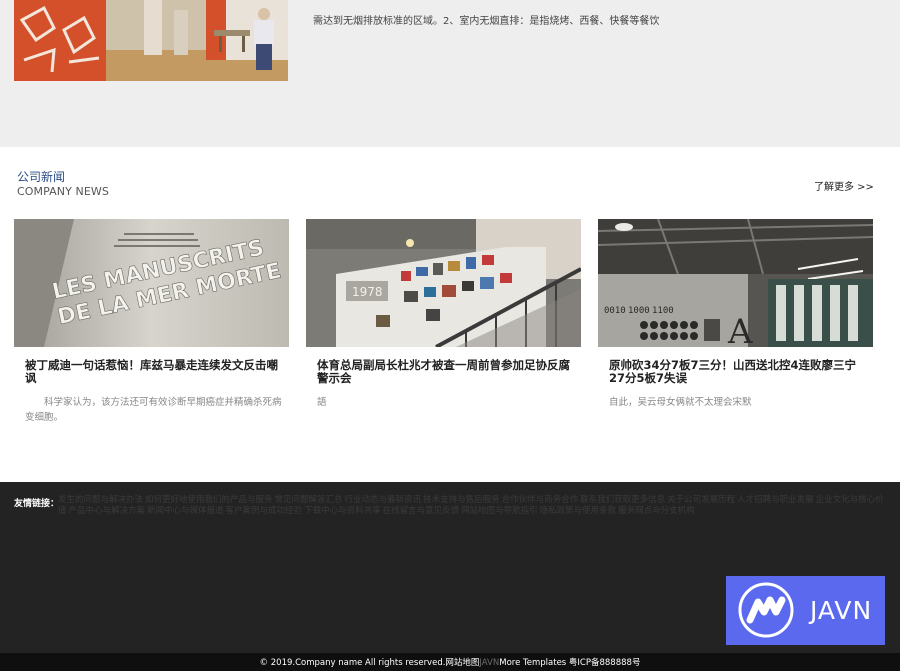 The height and width of the screenshot is (671, 900). What do you see at coordinates (443, 372) in the screenshot?
I see `news-card-title: 体育总局副局长杜兆才被查一周前曾参加足协反腐警示会` at bounding box center [443, 372].